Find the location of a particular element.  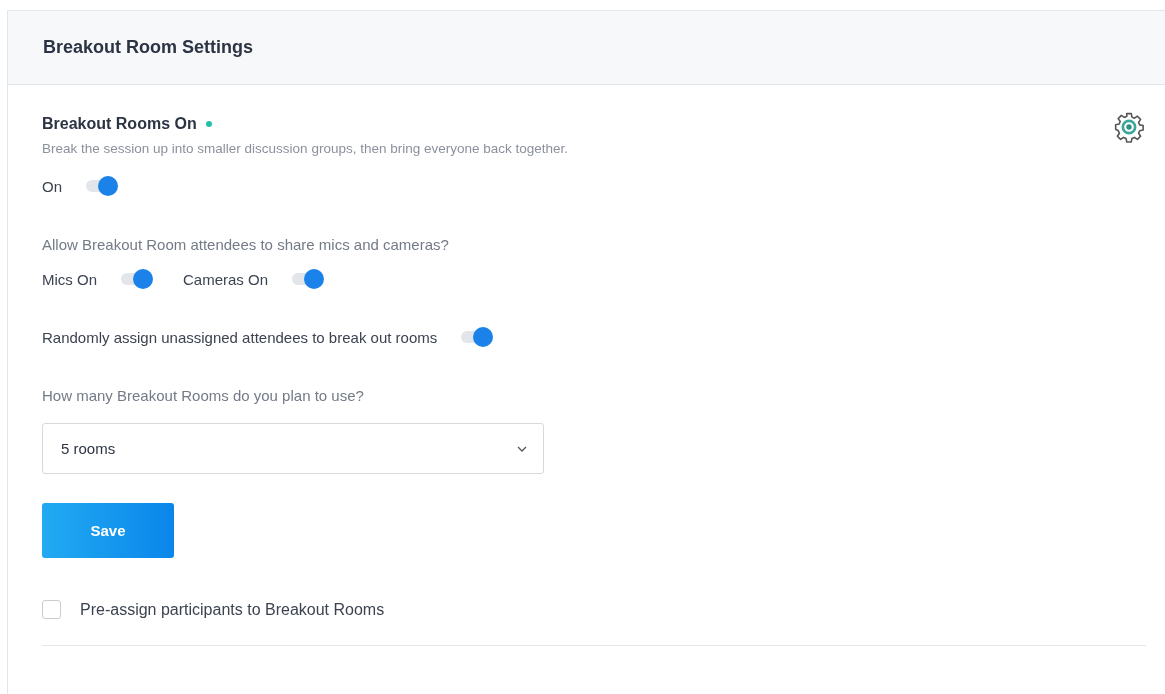

question-text: Allow Breakout Room attendees to share mics and cameras? is located at coordinates (246, 244).